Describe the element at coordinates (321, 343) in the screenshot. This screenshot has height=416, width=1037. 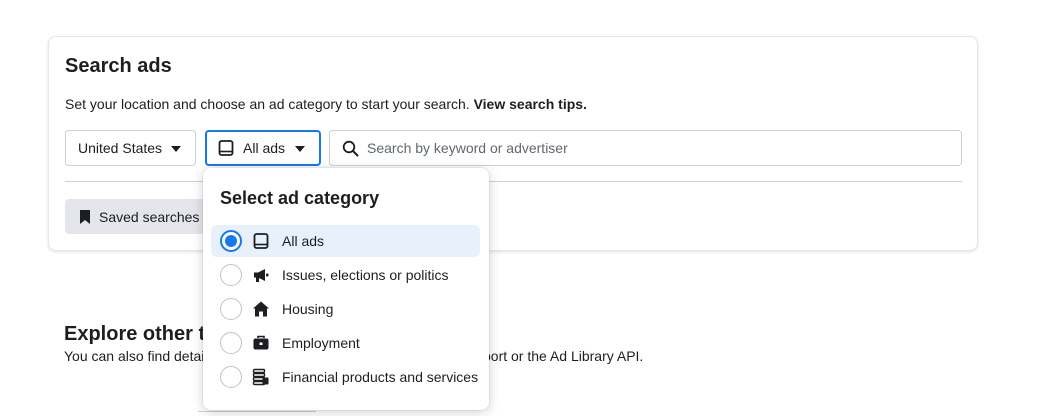
I see `option-label: Employment` at that location.